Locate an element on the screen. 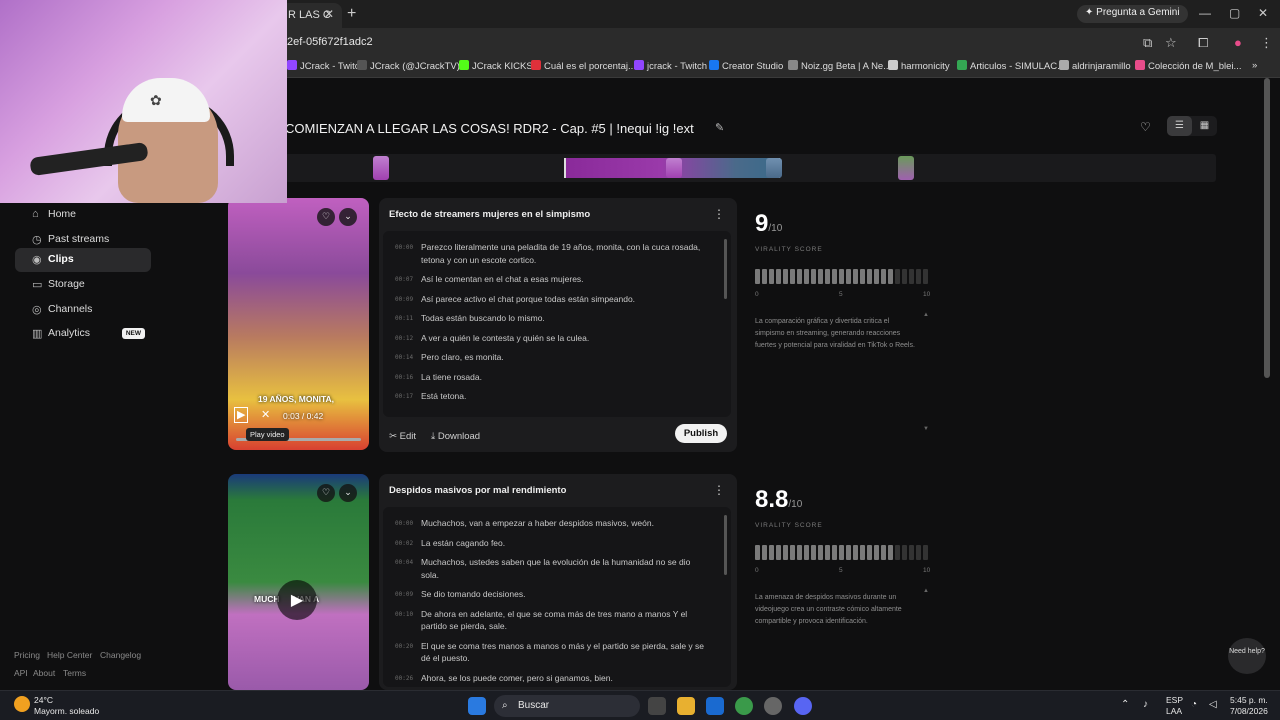 Image resolution: width=1280 pixels, height=720 pixels. lang-bottom: LAA is located at coordinates (1174, 711).